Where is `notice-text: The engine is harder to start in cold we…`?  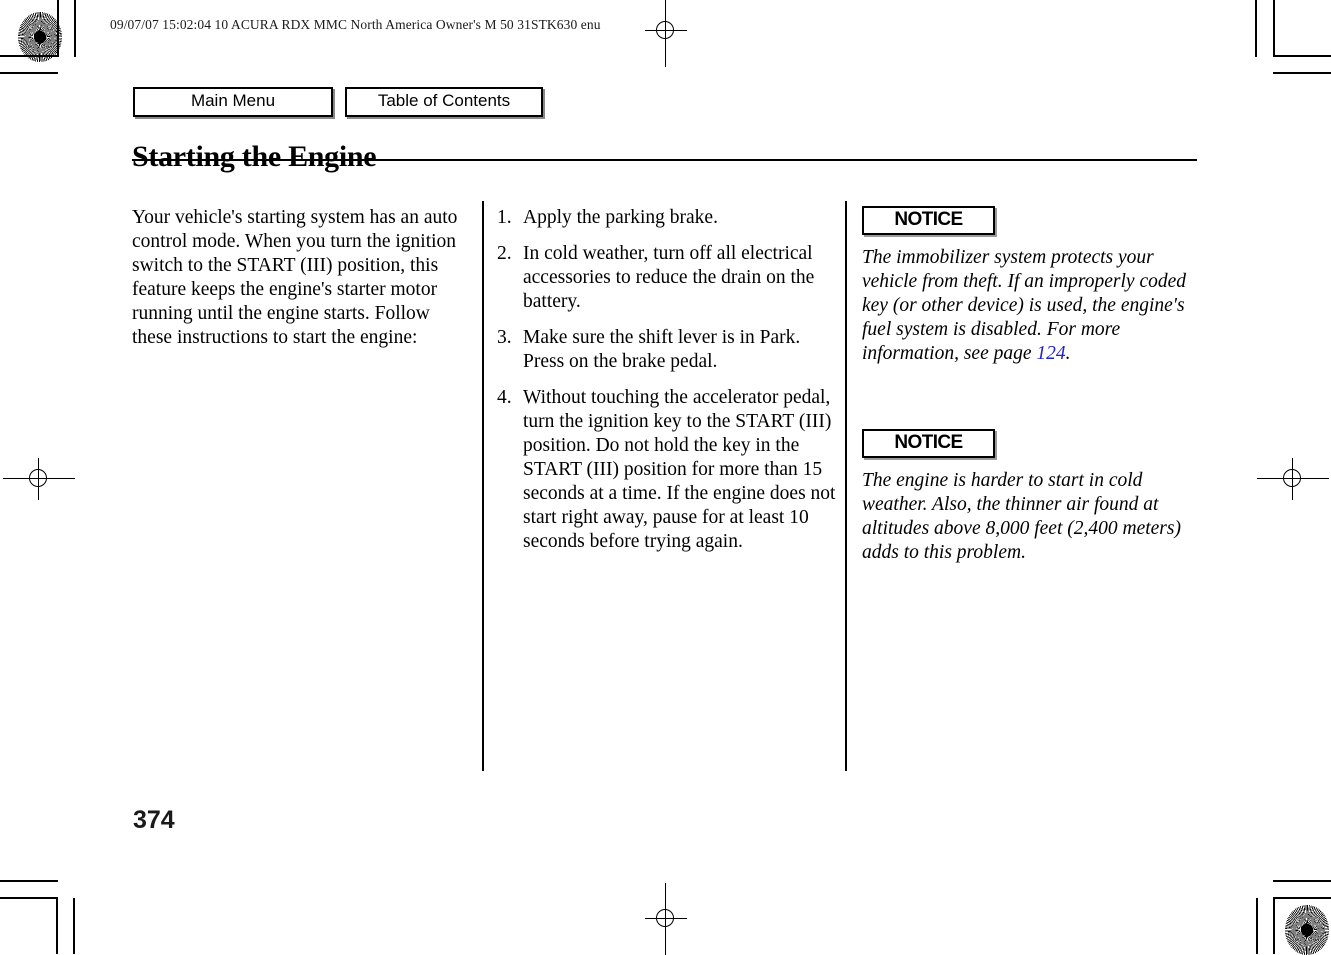
notice-text: The engine is harder to start in cold we… is located at coordinates (1030, 517).